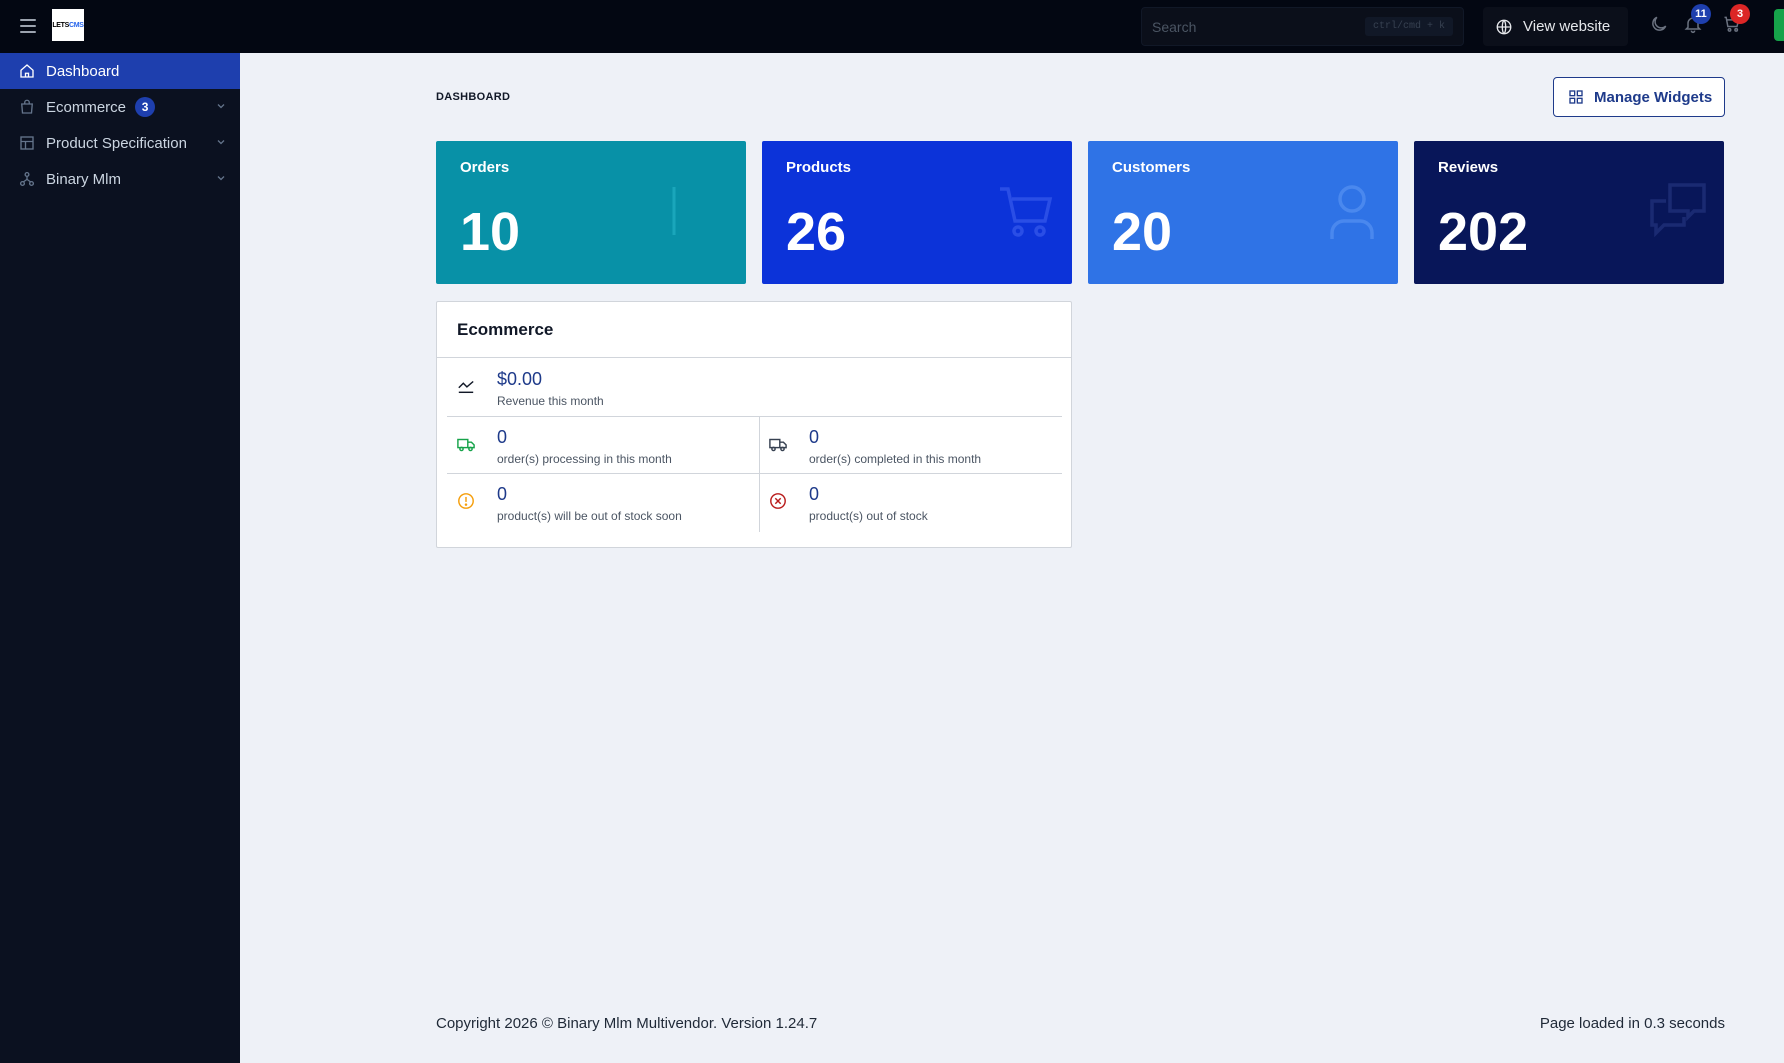 Image resolution: width=1784 pixels, height=1063 pixels. I want to click on globe-icon, so click(1504, 26).